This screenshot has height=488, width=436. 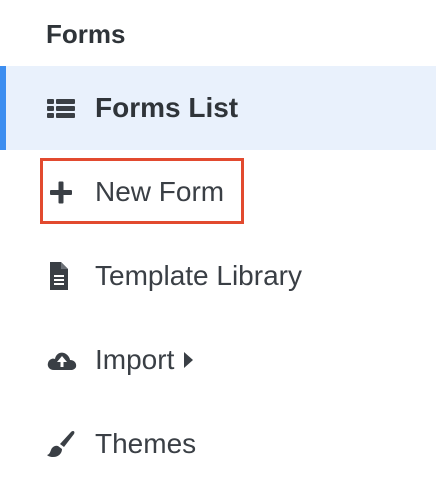 I want to click on list-icon, so click(x=62, y=108).